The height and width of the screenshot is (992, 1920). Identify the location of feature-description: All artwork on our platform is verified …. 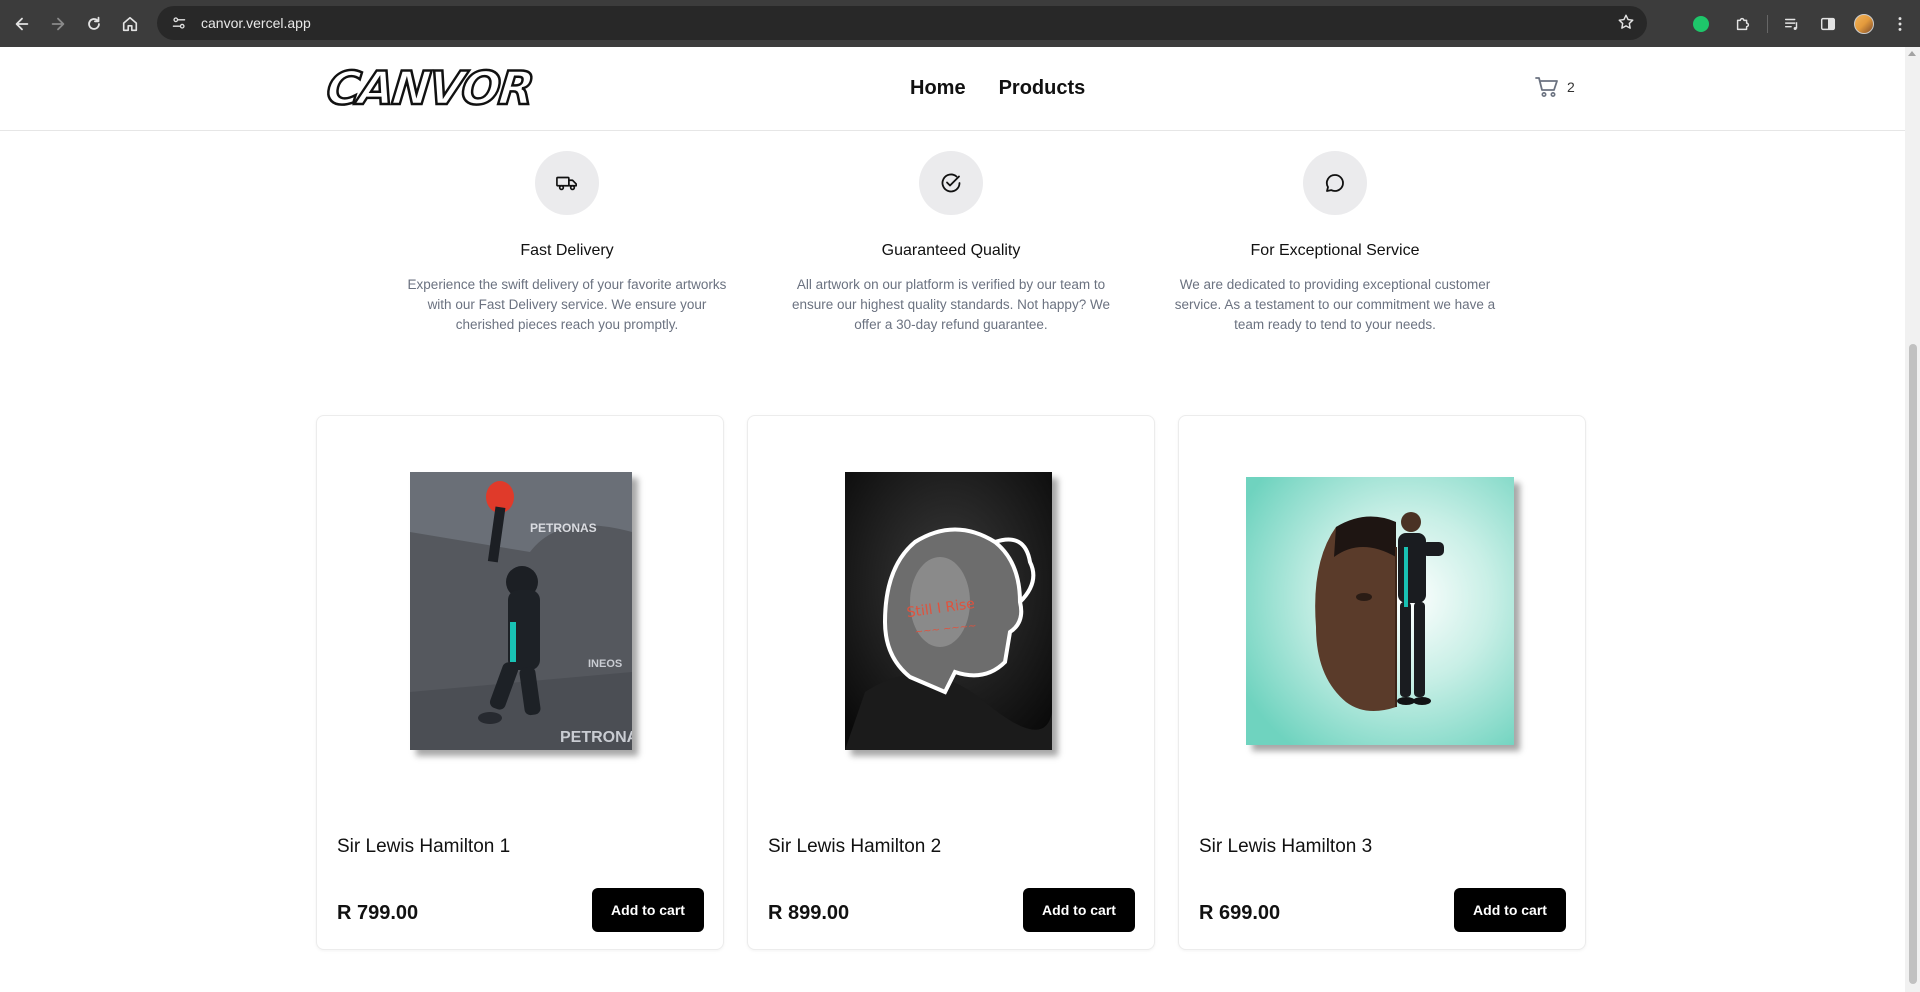
(951, 304).